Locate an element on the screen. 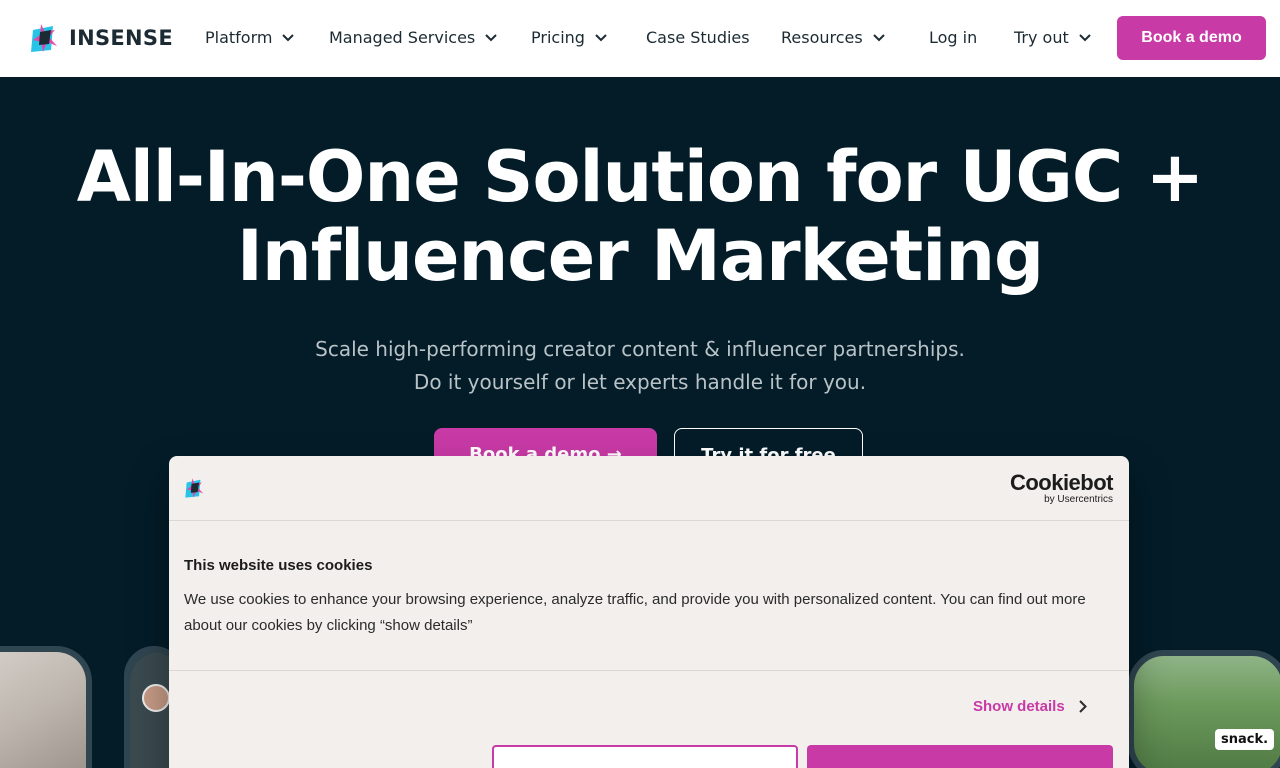 Image resolution: width=1280 pixels, height=768 pixels. cookie-dialog-header: Cookiebot by Usercentrics is located at coordinates (649, 488).